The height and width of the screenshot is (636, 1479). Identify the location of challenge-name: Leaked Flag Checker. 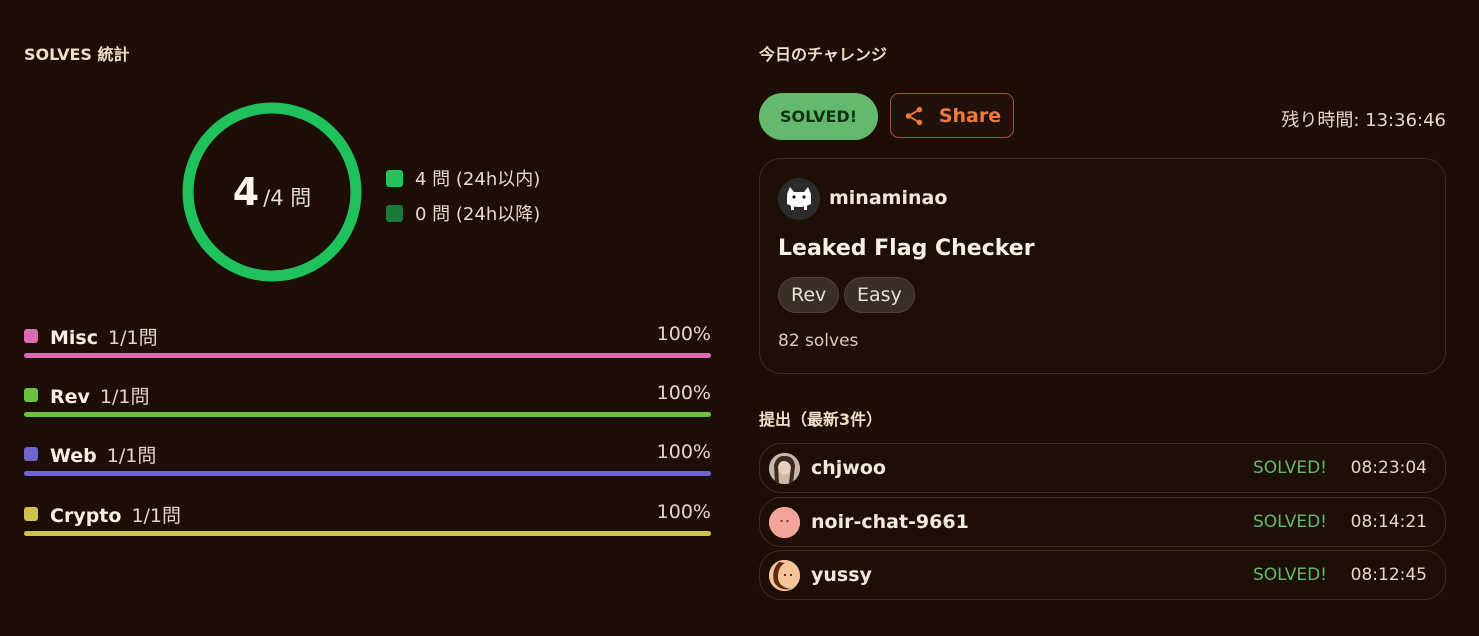
(906, 248).